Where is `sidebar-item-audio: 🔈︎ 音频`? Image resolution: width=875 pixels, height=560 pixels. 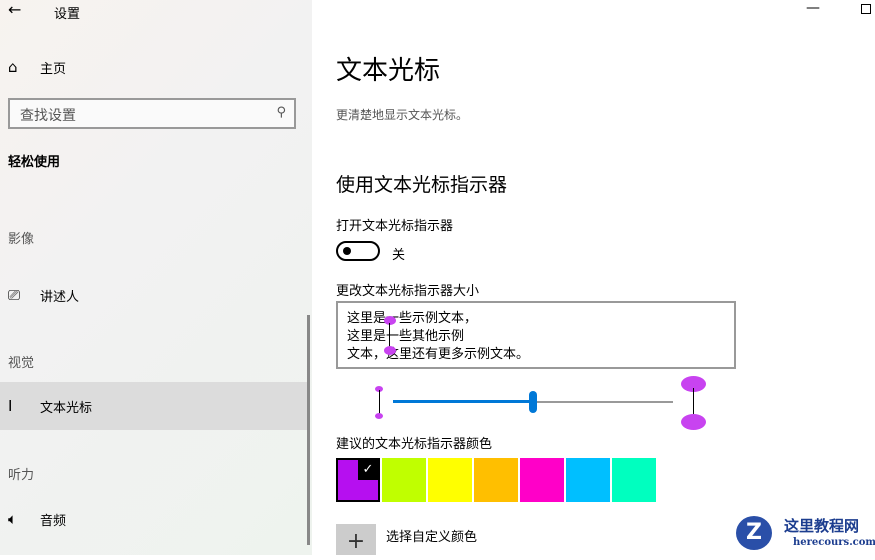 sidebar-item-audio: 🔈︎ 音频 is located at coordinates (155, 519).